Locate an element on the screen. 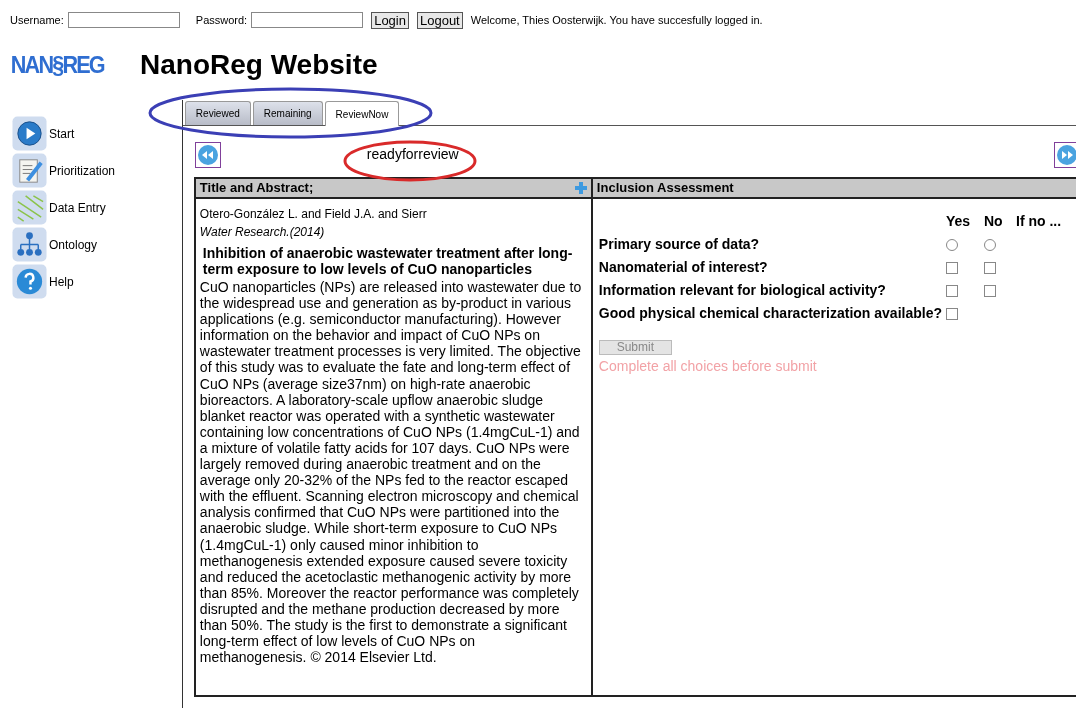 Image resolution: width=1076 pixels, height=708 pixels. expand-icon is located at coordinates (580, 188).